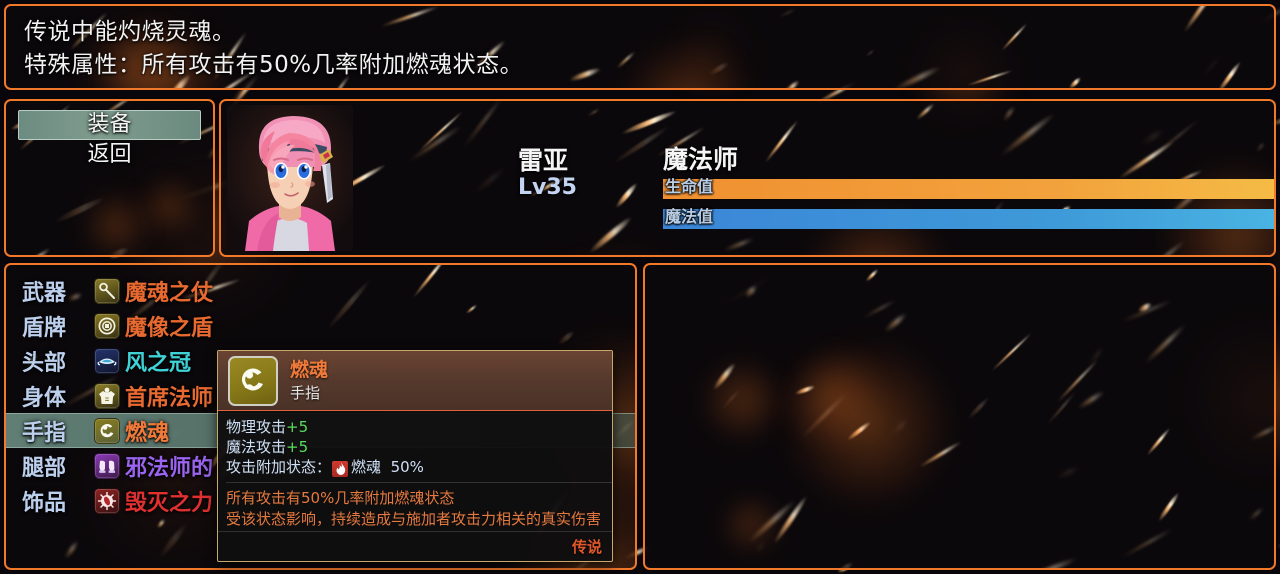  What do you see at coordinates (340, 498) in the screenshot?
I see `tooltip-description-line: 所有攻击有50%几率附加燃魂状态` at bounding box center [340, 498].